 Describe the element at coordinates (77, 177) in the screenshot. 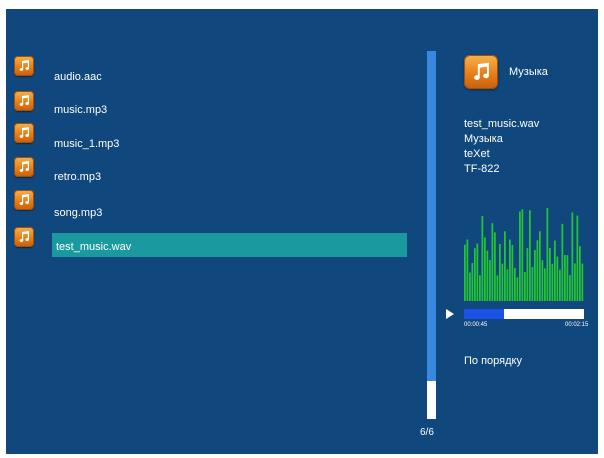

I see `list-item: retro.mp3` at that location.